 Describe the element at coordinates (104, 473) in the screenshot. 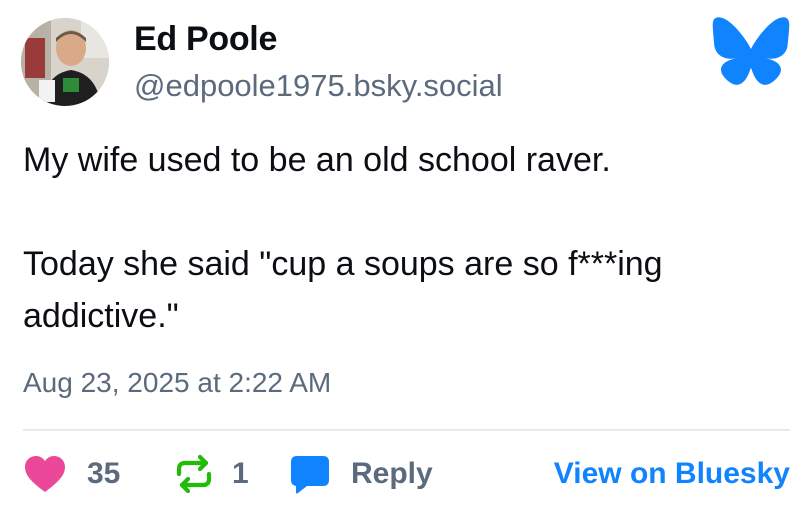

I see `like-count: 35` at that location.